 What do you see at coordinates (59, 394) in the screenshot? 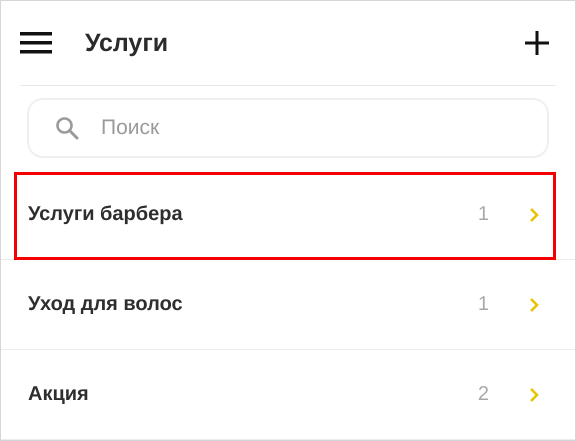
I see `category-label: Акция` at bounding box center [59, 394].